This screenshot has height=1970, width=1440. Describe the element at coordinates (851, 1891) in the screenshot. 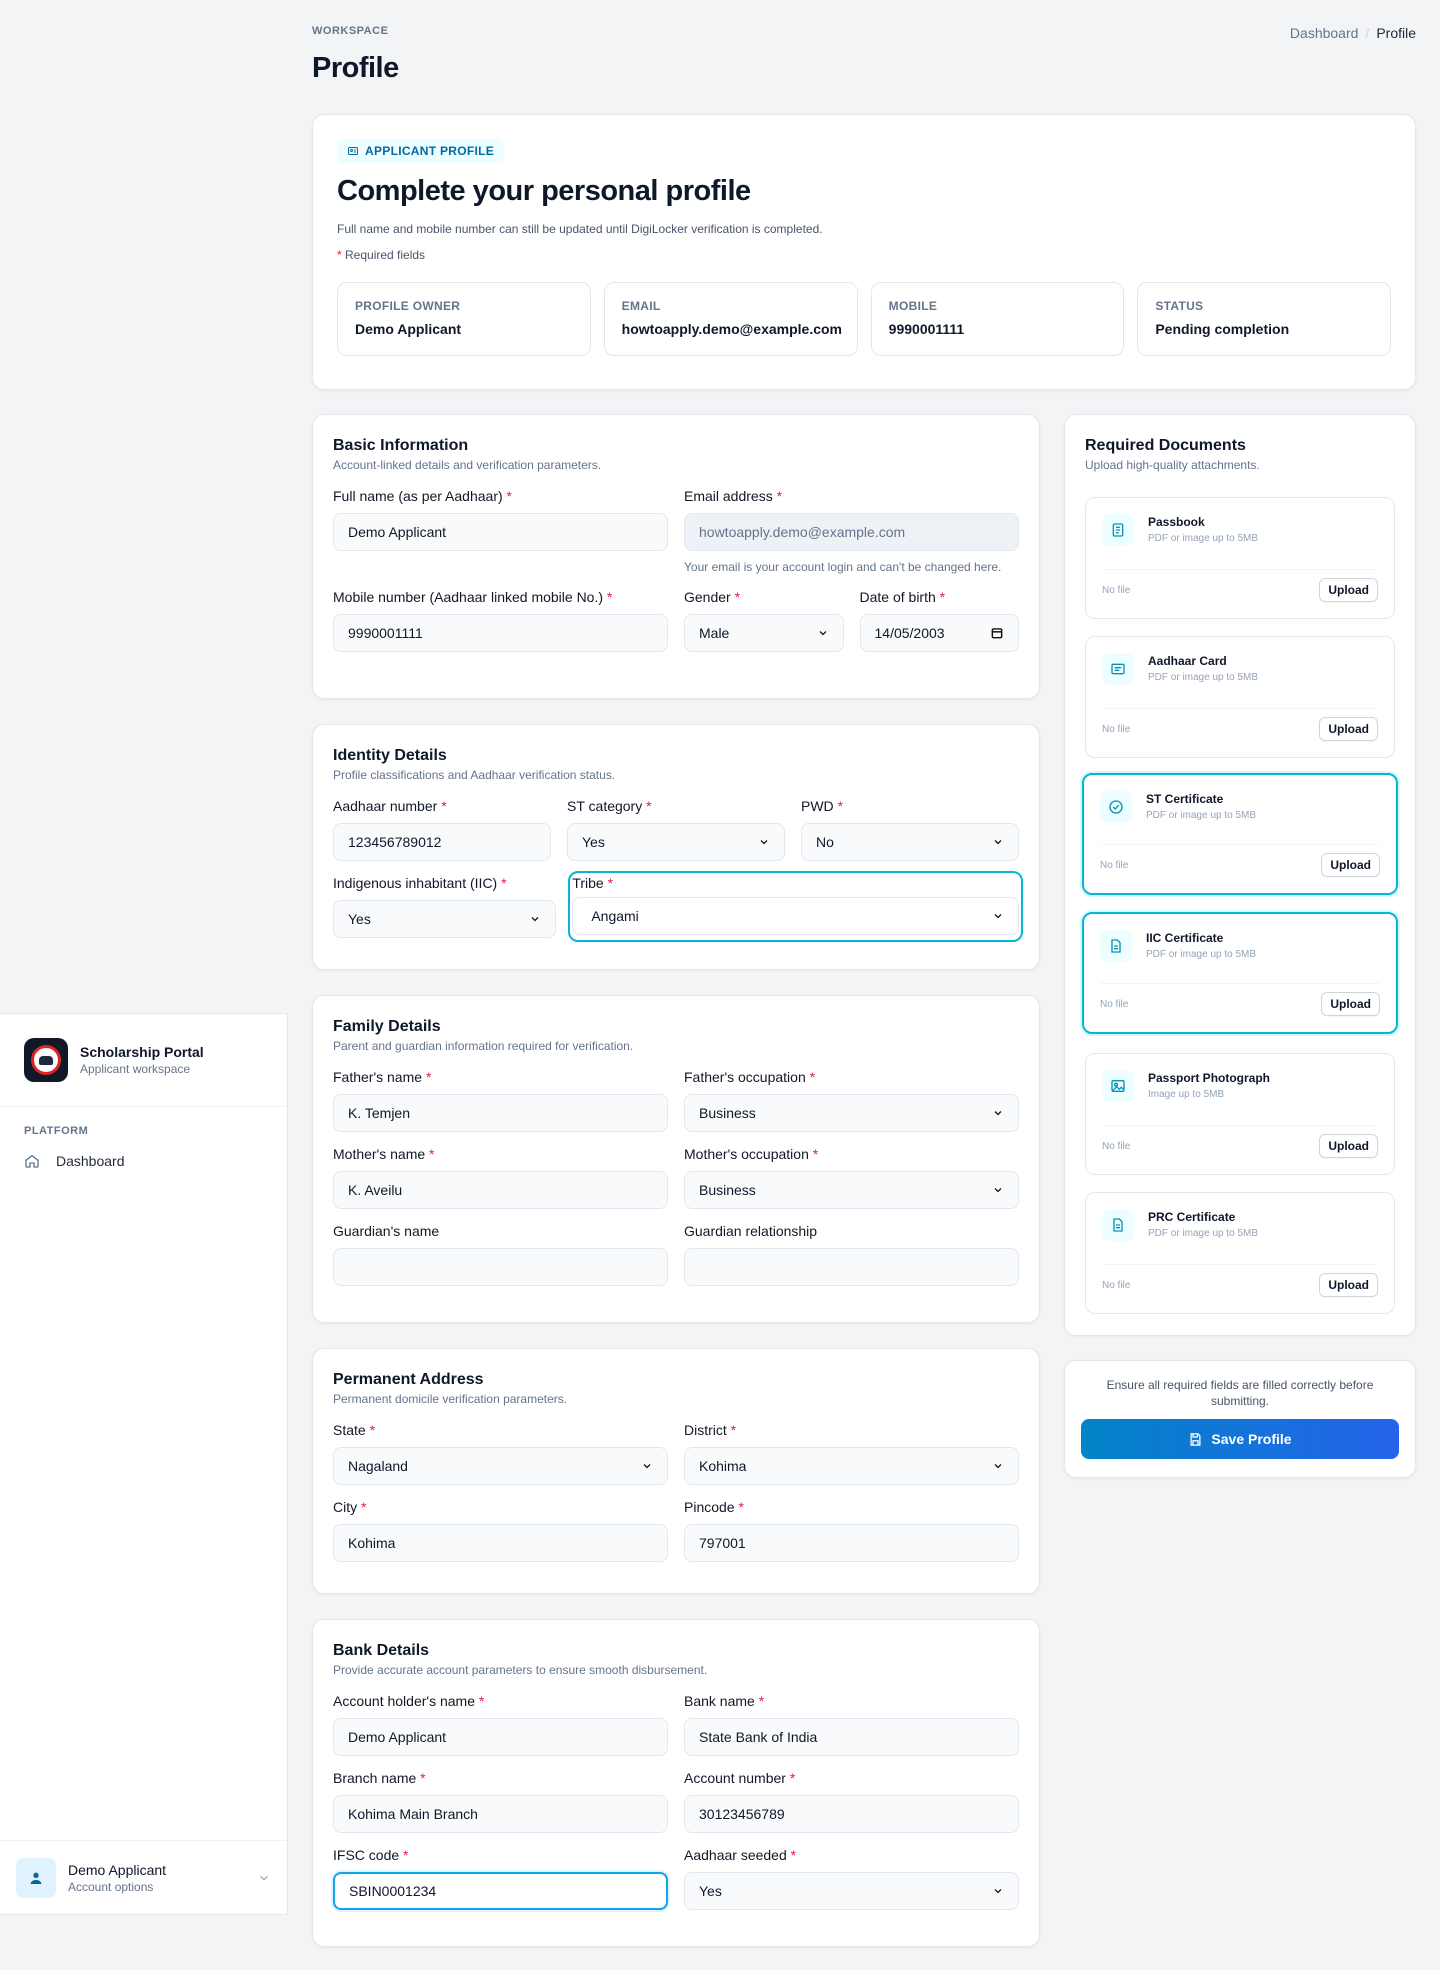

I see `aadhaar-seeded-select: Yes` at that location.